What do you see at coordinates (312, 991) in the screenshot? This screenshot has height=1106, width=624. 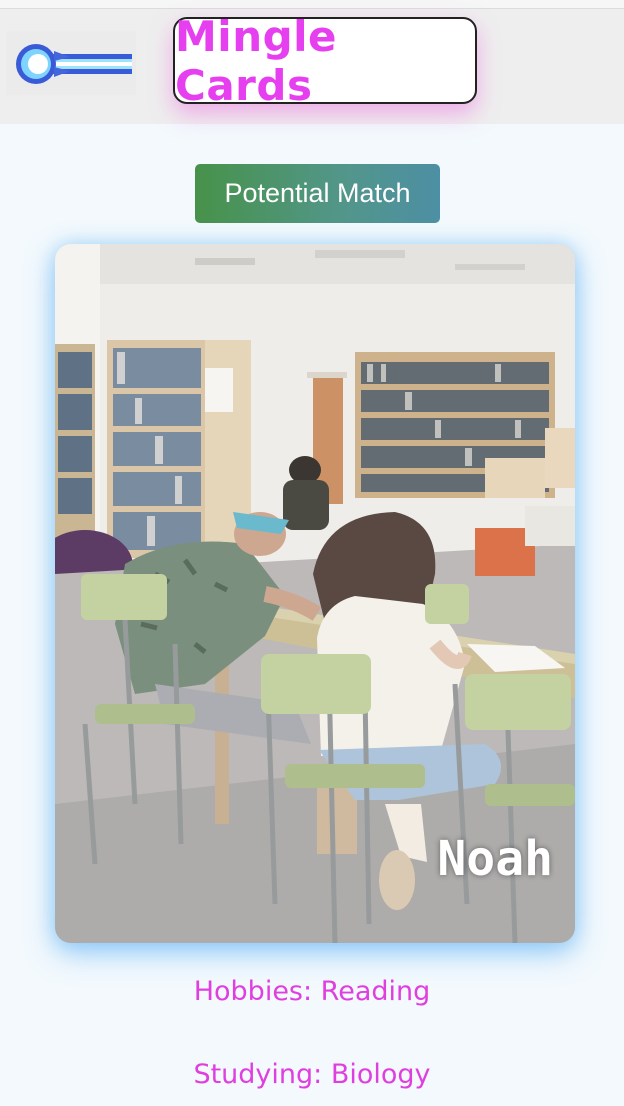 I see `profile-hobbies: Hobbies: Reading` at bounding box center [312, 991].